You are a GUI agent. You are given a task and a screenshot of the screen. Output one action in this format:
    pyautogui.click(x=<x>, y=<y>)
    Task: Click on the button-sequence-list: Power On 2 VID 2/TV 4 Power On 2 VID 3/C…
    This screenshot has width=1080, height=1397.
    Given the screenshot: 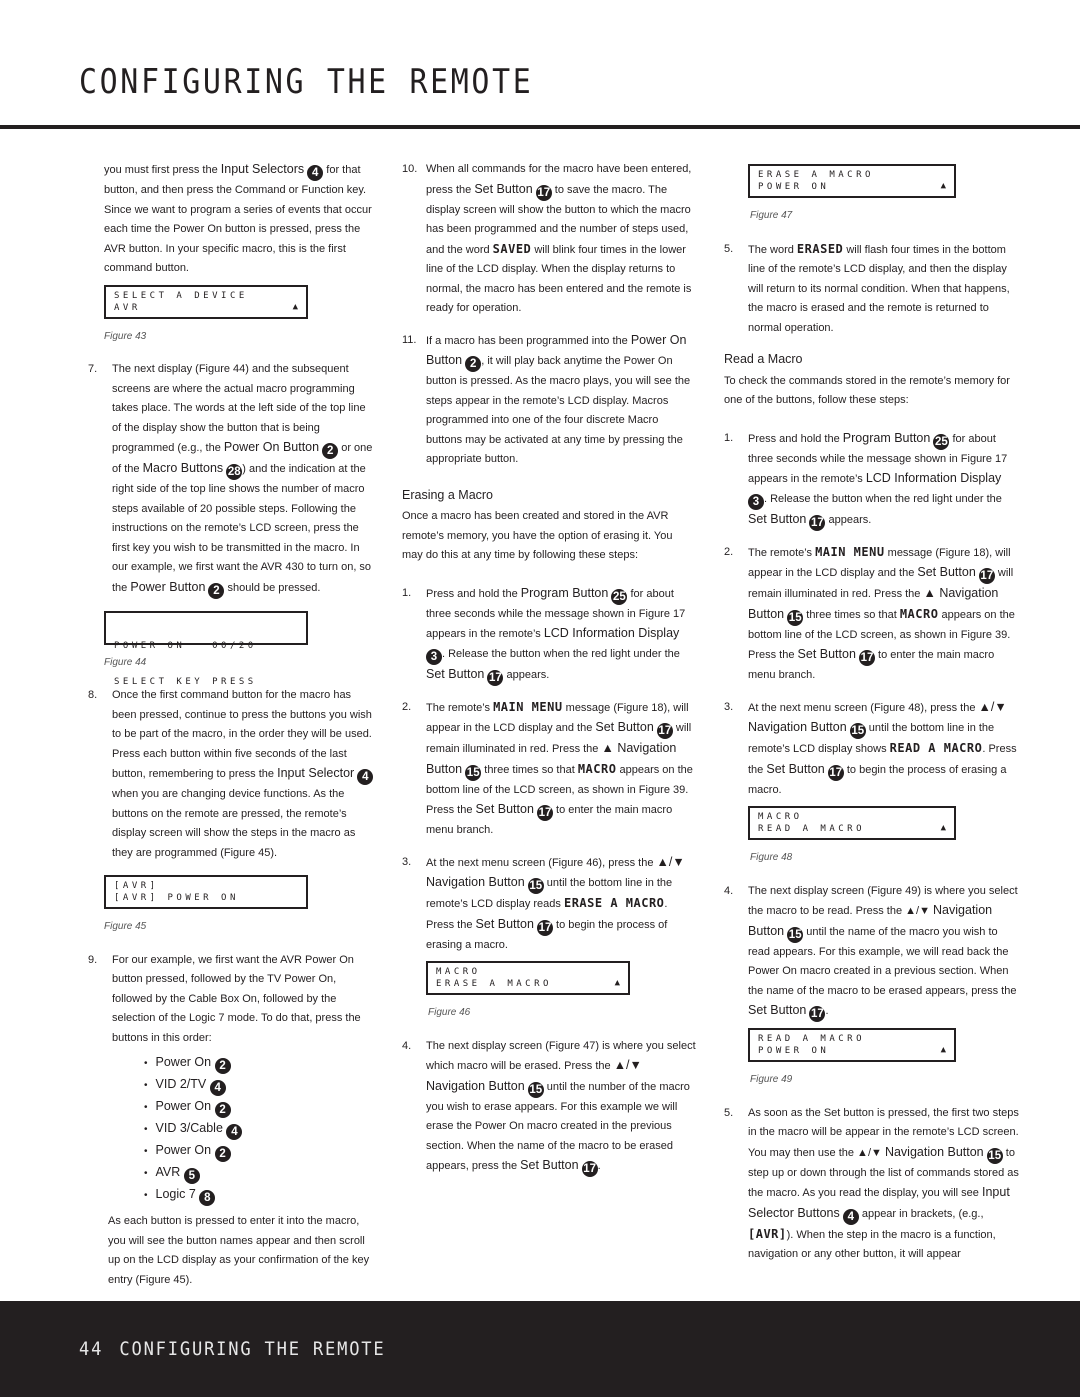 What is the action you would take?
    pyautogui.click(x=239, y=1129)
    